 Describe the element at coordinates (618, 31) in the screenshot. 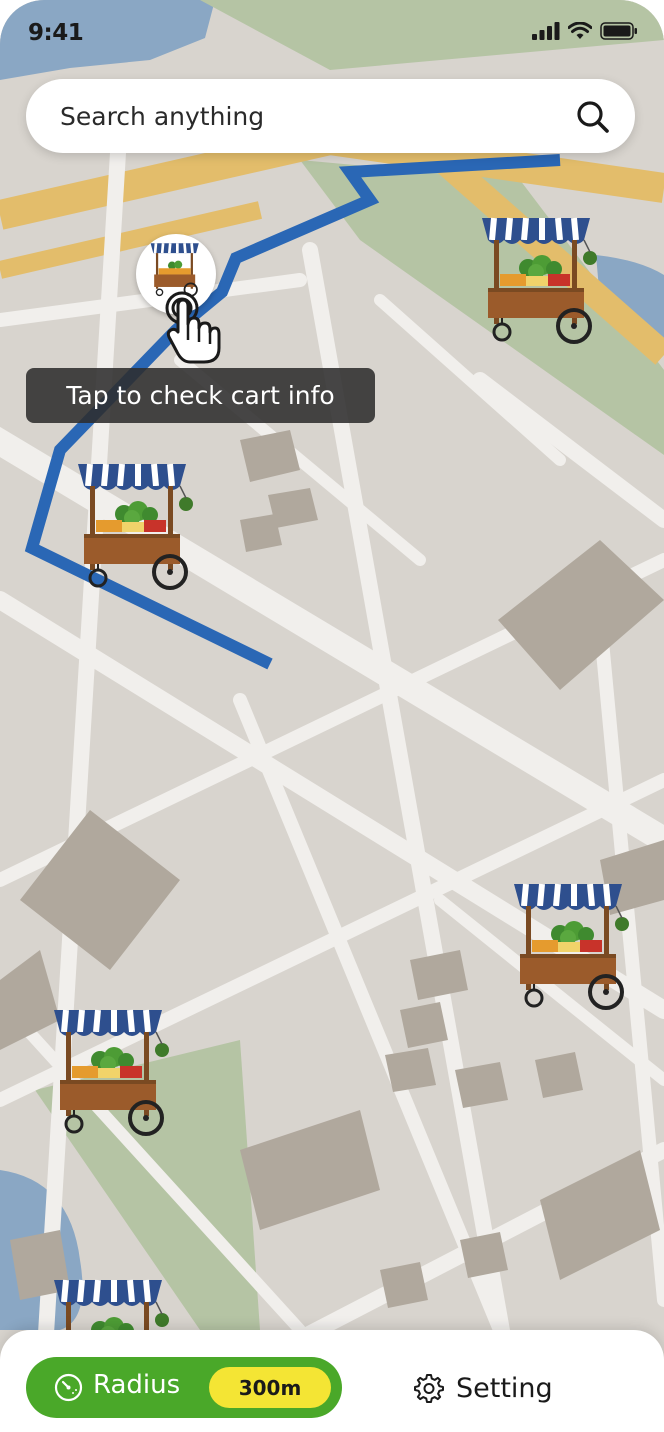

I see `battery-icon` at that location.